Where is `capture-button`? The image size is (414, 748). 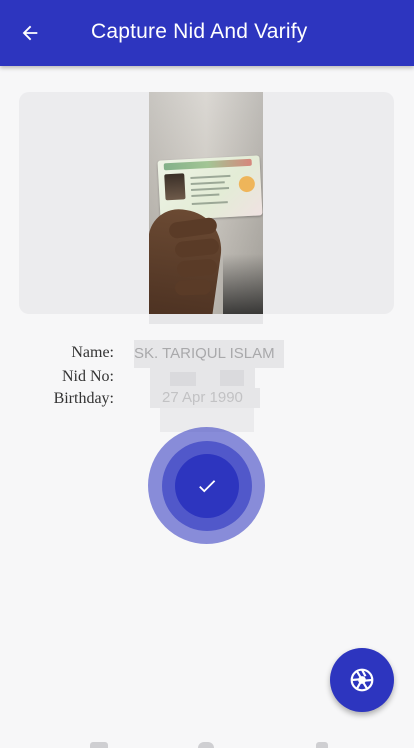 capture-button is located at coordinates (362, 680).